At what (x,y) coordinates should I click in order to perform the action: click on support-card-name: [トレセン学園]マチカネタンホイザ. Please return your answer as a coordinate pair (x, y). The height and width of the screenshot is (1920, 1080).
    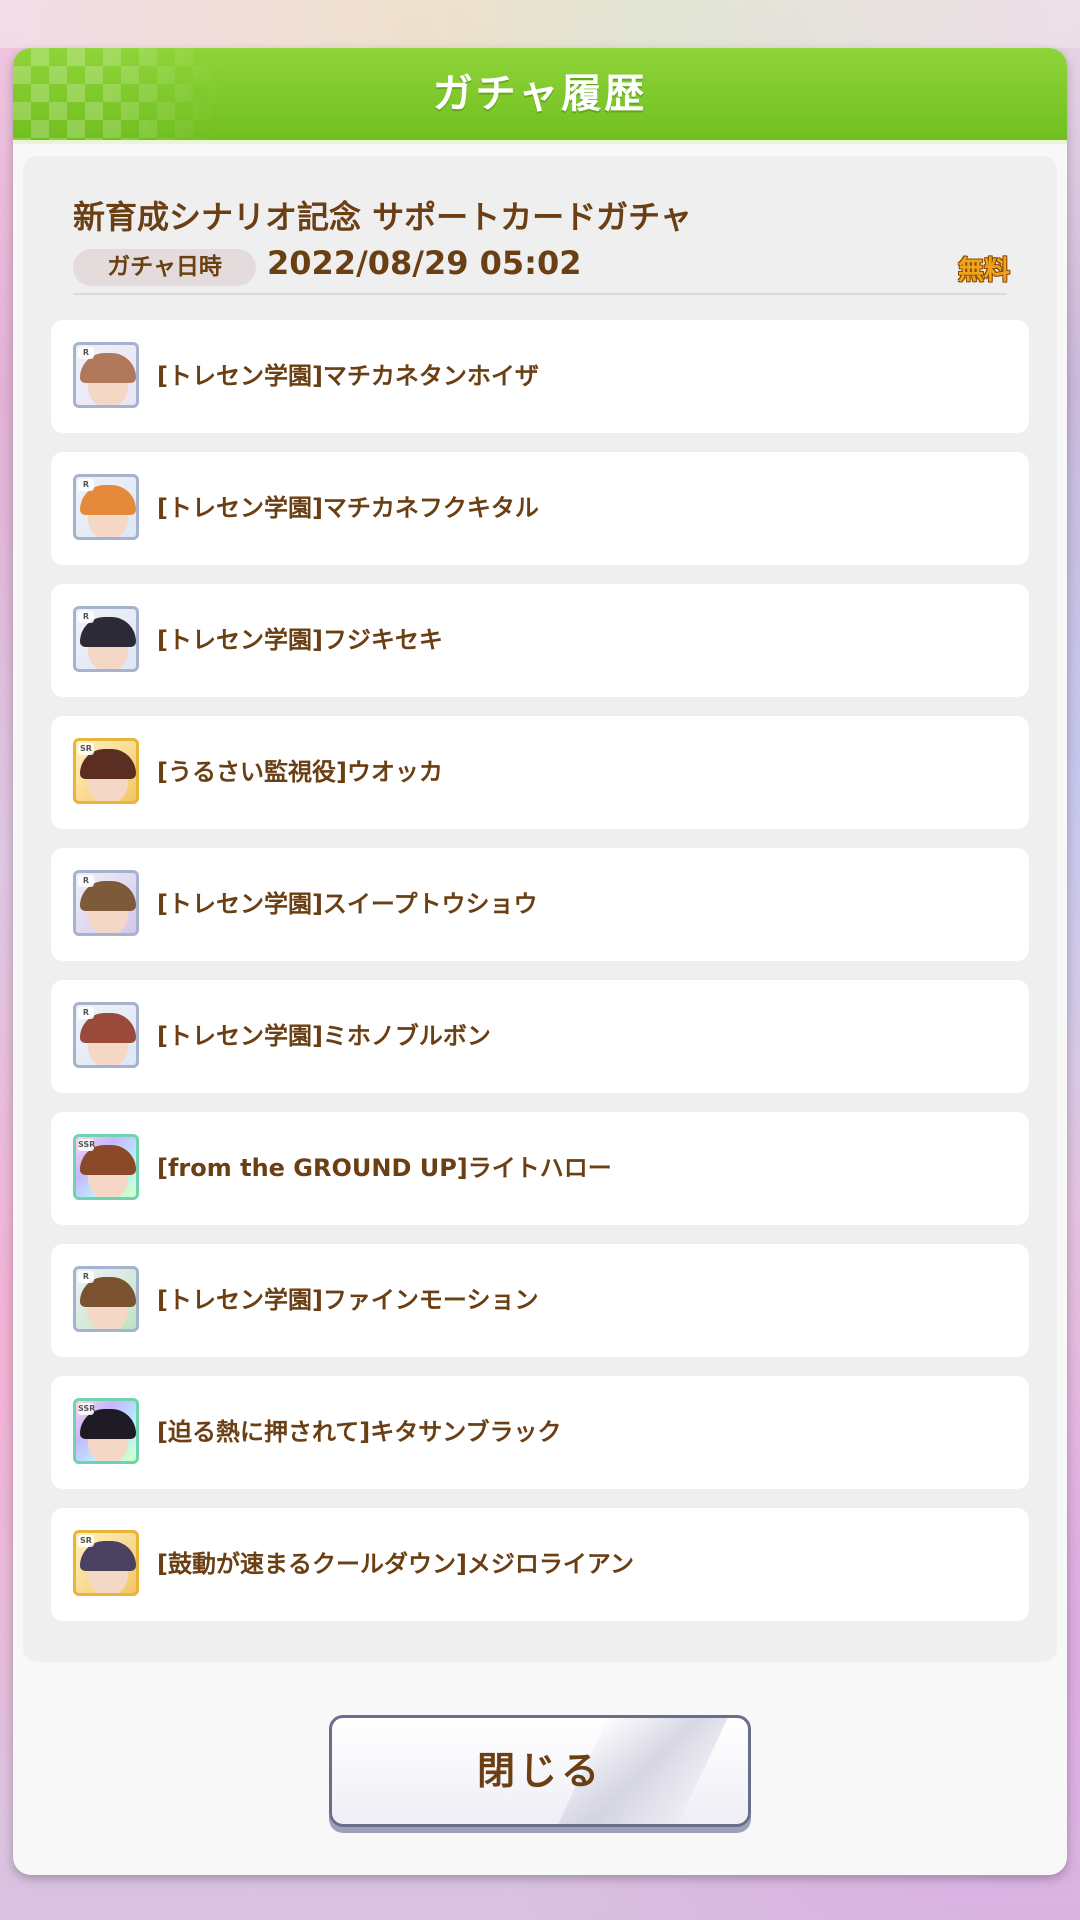
    Looking at the image, I should click on (348, 376).